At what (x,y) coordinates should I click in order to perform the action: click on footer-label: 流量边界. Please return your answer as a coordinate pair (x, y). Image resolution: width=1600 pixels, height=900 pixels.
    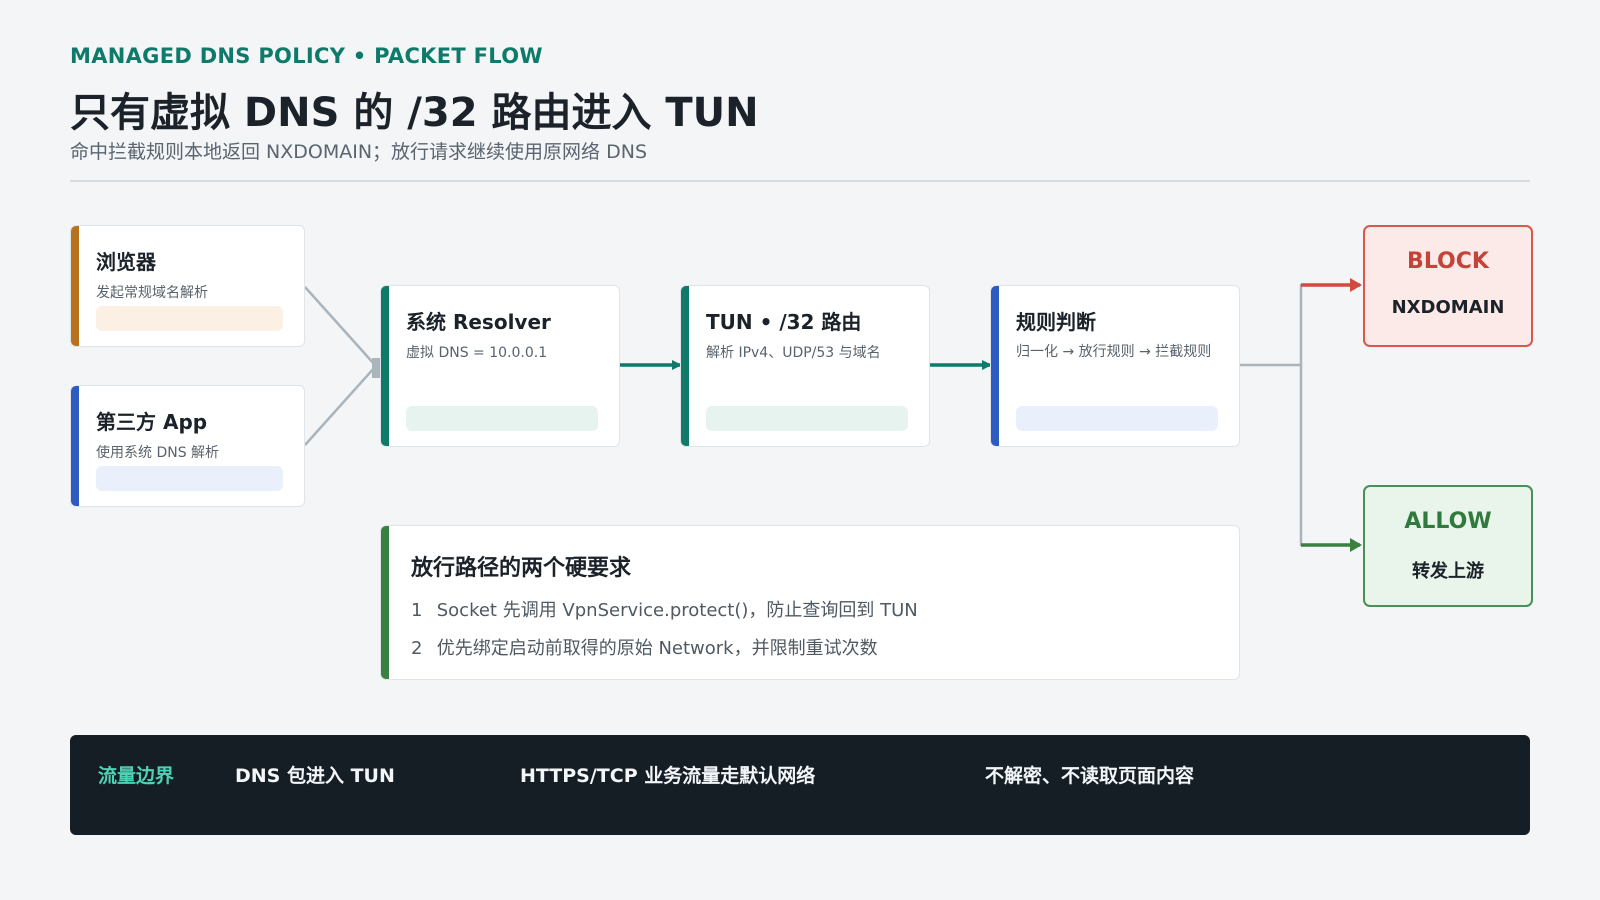
    Looking at the image, I should click on (136, 776).